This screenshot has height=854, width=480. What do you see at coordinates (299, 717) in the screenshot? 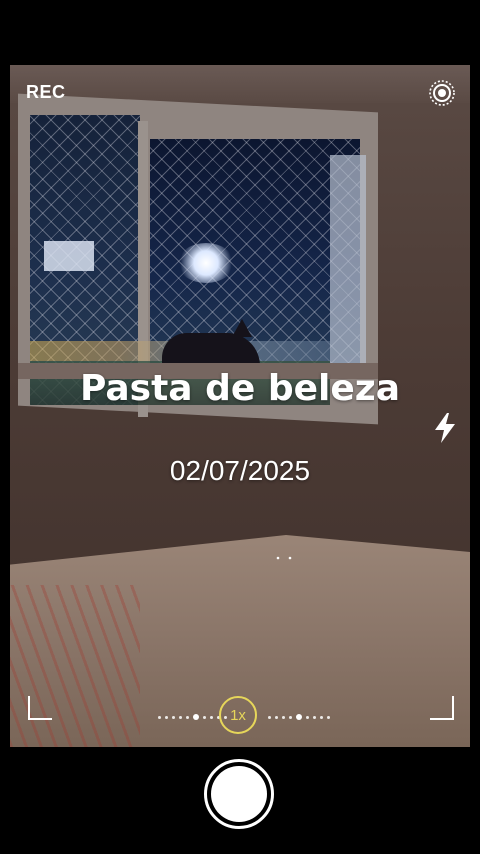
I see `zoom-scale-right` at bounding box center [299, 717].